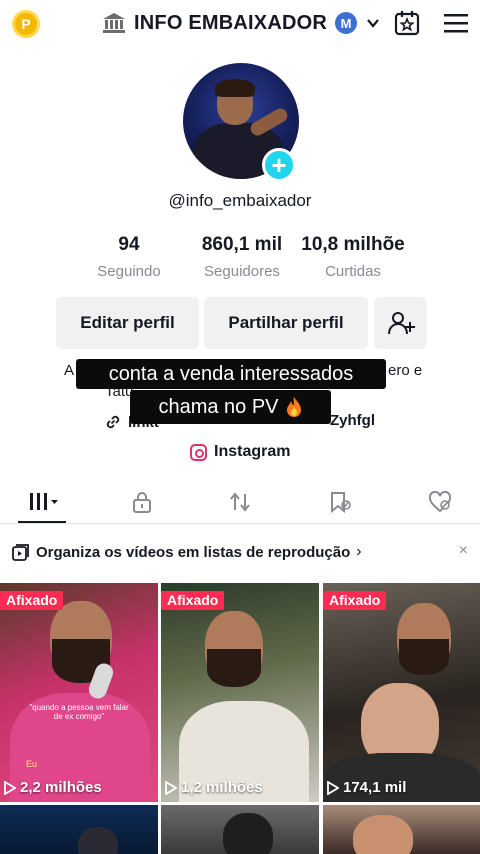 The height and width of the screenshot is (854, 480). I want to click on page-title: INFO EMBAIXADOR, so click(230, 22).